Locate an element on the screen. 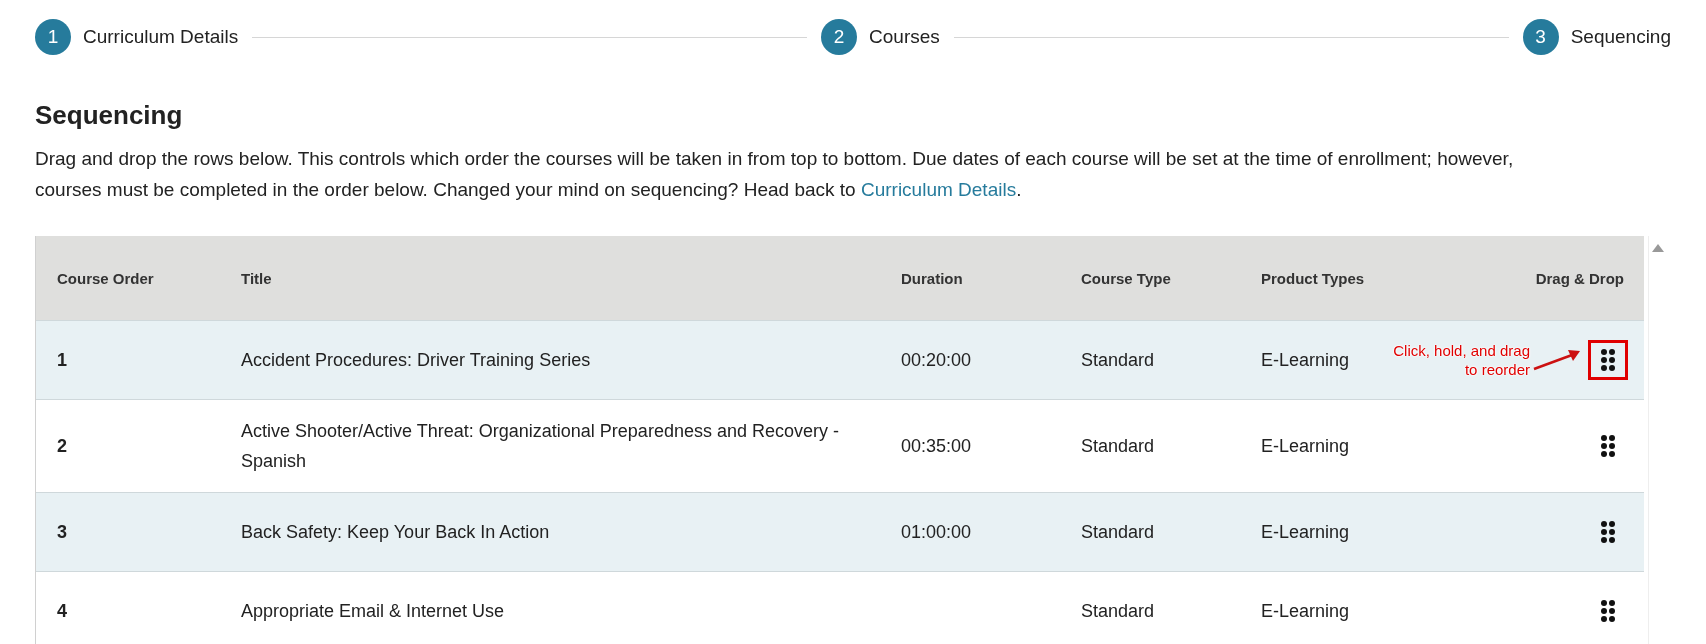 Image resolution: width=1706 pixels, height=644 pixels. description-text: Drag and drop the rows below. This controls which order the courses will be taken in from top to bottom. Due dates of each course will be set at the time of enrollment; however, courses must be completed in the order below. Changed your mind on sequencing? Head back to Curriculum Details. is located at coordinates (775, 174).